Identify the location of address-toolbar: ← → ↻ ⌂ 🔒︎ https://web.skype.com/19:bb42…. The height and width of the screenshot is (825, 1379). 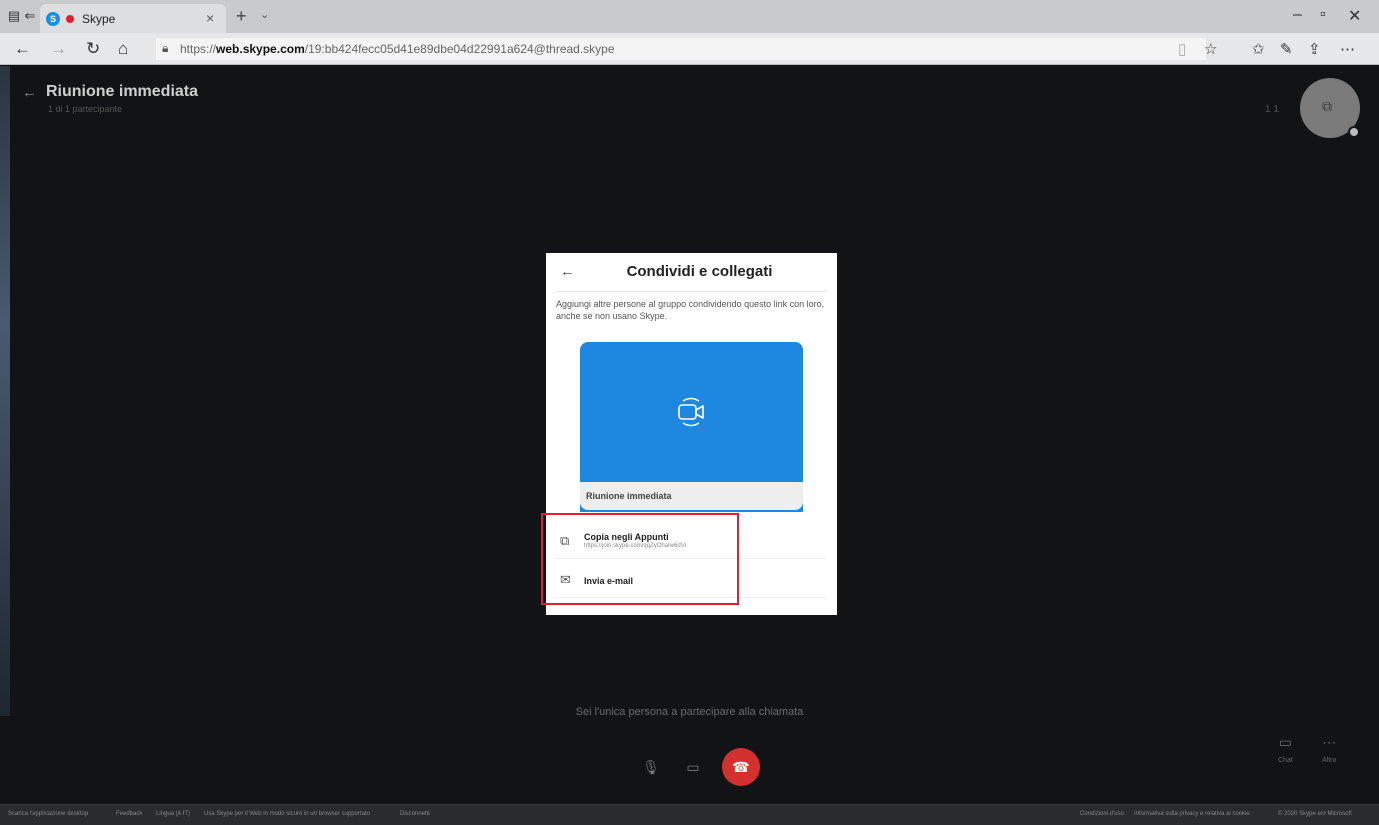
(689, 49).